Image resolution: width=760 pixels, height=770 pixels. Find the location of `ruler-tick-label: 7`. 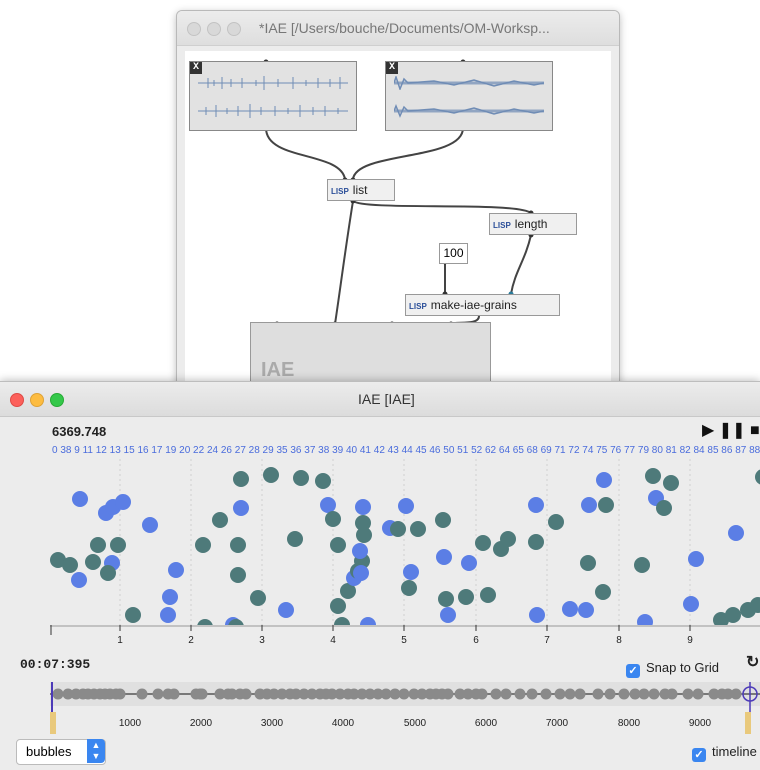

ruler-tick-label: 7 is located at coordinates (547, 640).